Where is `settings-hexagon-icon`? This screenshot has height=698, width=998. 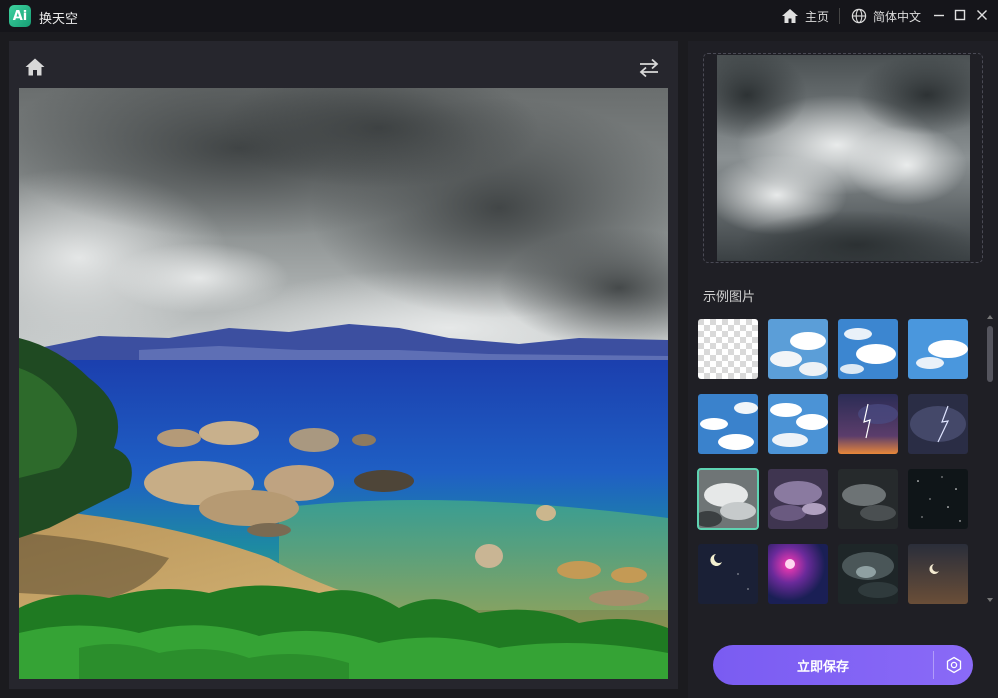
settings-hexagon-icon is located at coordinates (953, 665).